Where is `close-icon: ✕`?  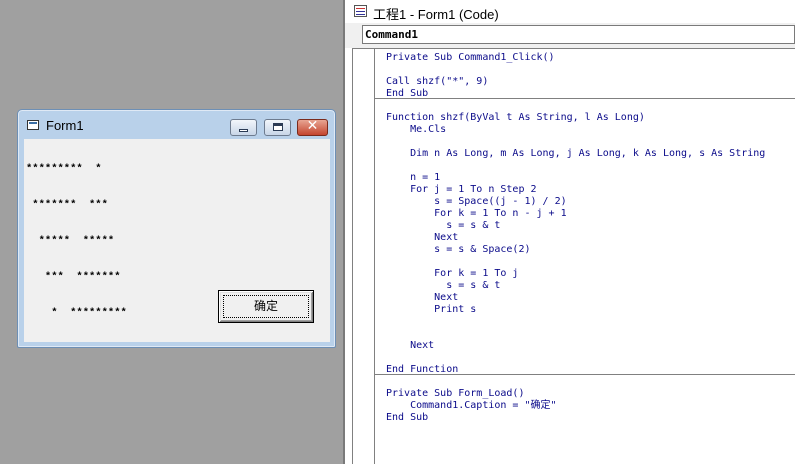 close-icon: ✕ is located at coordinates (312, 126).